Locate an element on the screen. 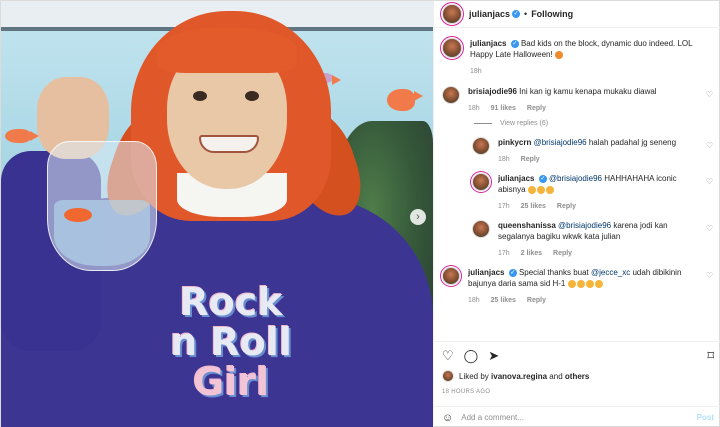 This screenshot has width=720, height=427. fish-bag is located at coordinates (102, 206).